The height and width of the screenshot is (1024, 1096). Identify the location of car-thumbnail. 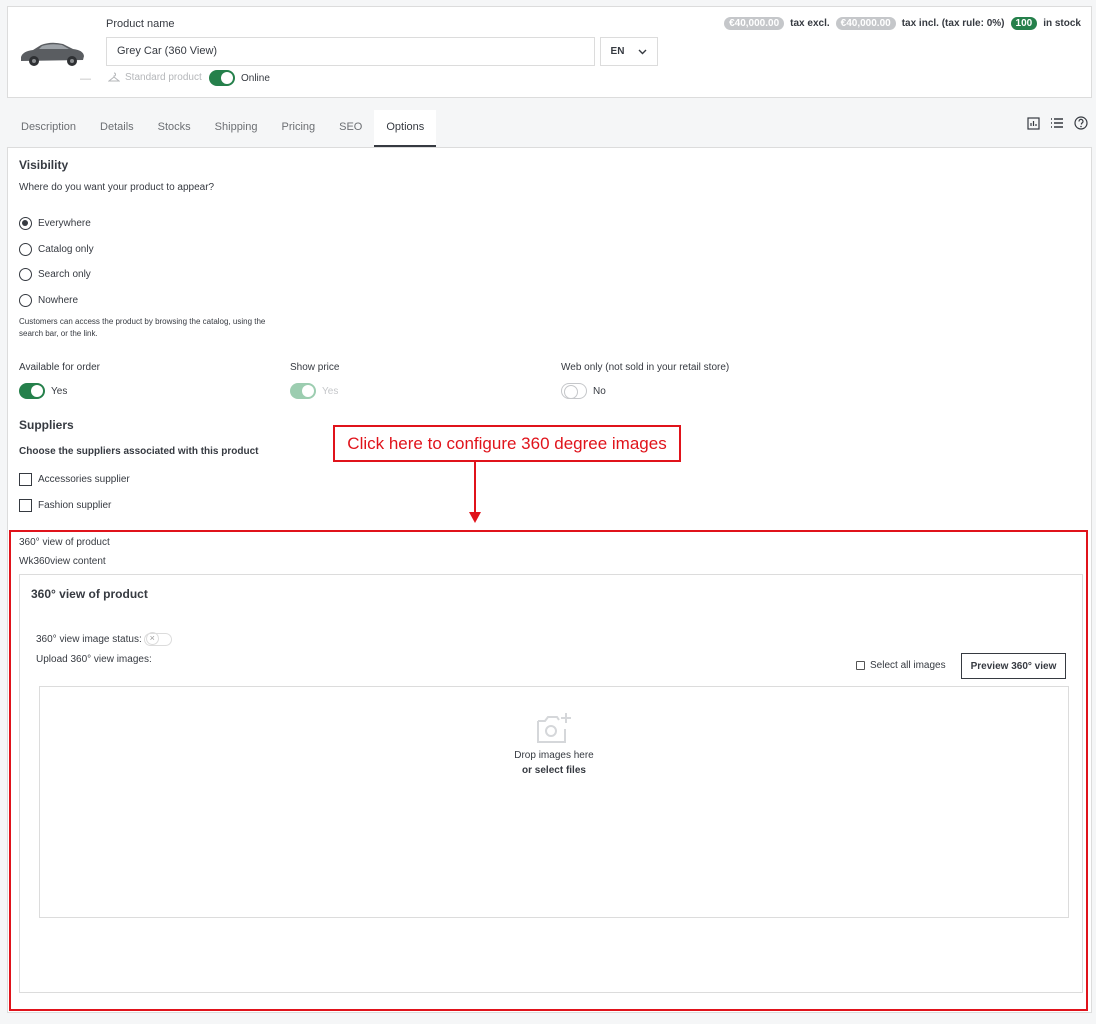
(52, 53).